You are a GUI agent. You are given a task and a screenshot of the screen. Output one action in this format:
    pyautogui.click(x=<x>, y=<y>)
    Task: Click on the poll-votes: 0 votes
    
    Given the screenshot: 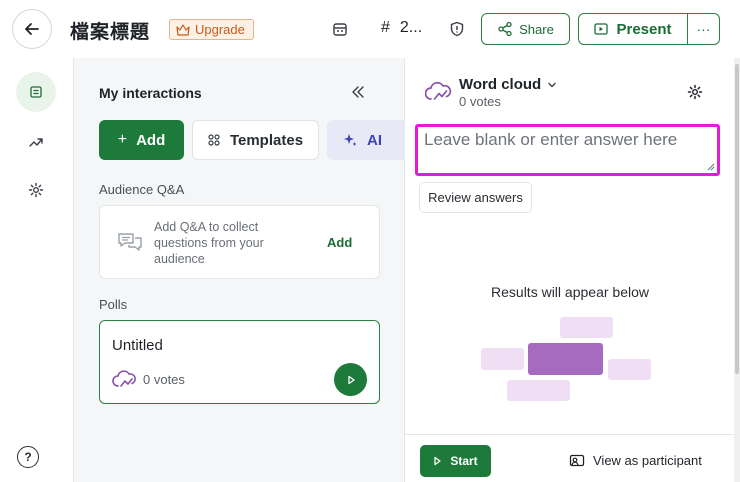 What is the action you would take?
    pyautogui.click(x=148, y=379)
    